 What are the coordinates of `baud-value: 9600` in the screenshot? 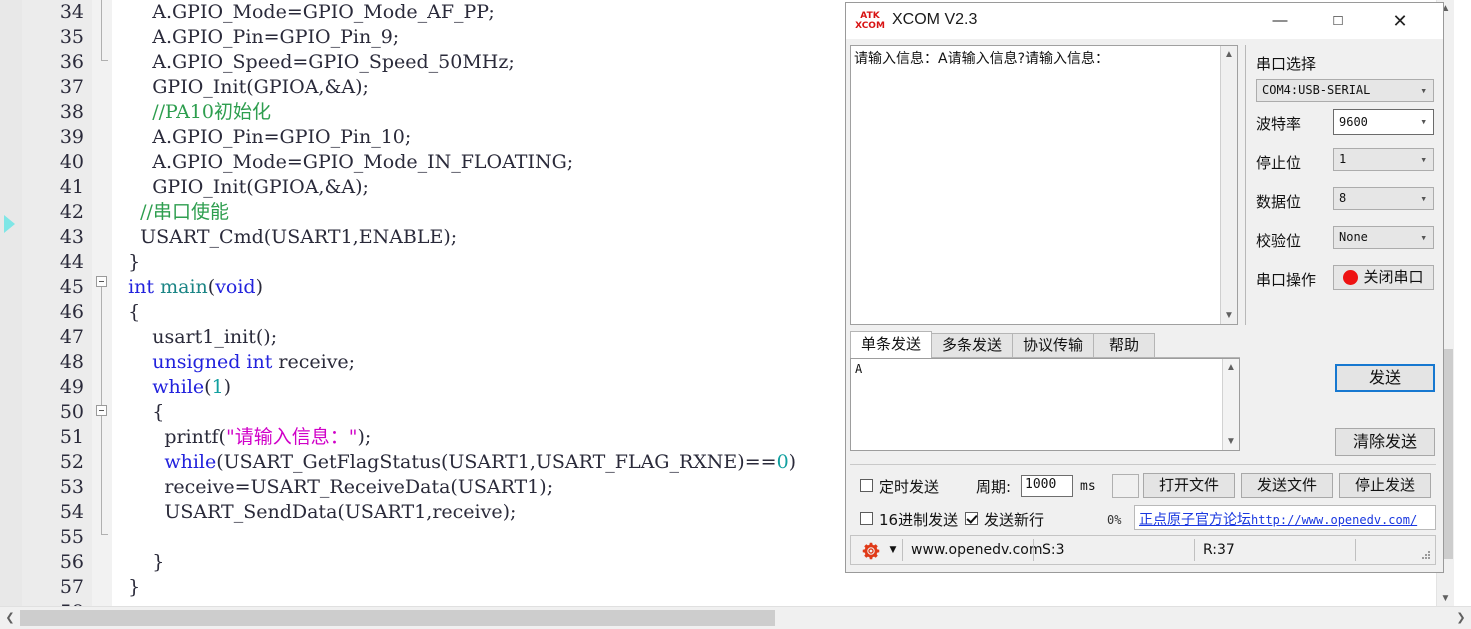 It's located at (1353, 122).